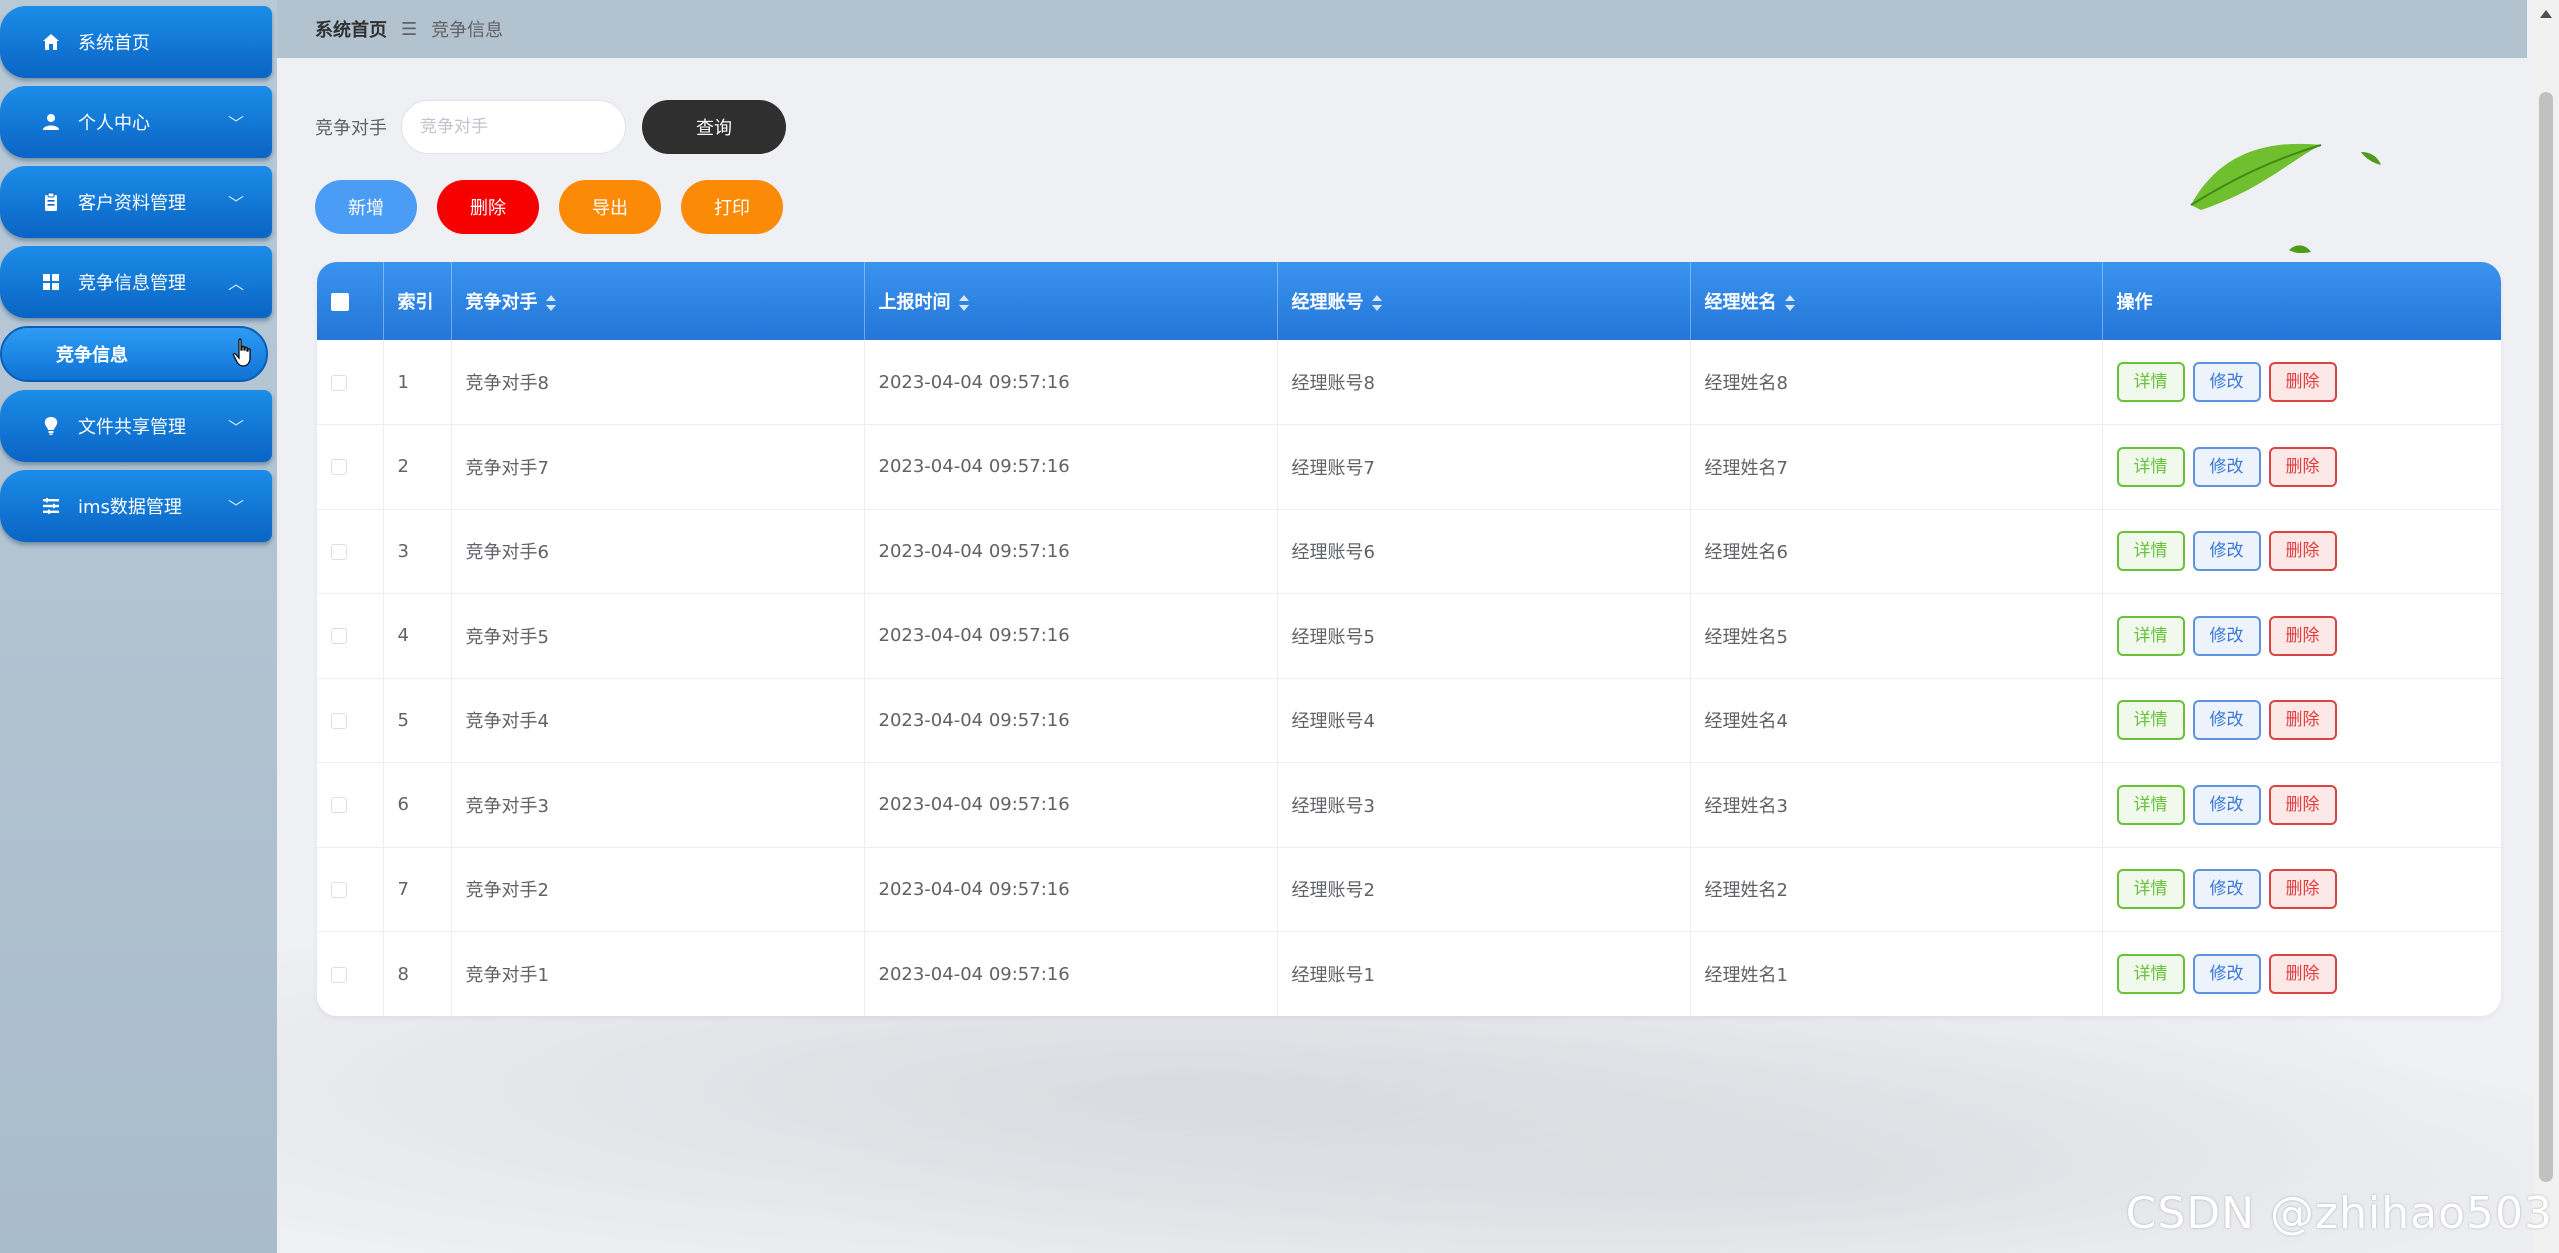 Image resolution: width=2559 pixels, height=1253 pixels. I want to click on sidebar-item-file-share: 文件共享管理 ﹀, so click(136, 426).